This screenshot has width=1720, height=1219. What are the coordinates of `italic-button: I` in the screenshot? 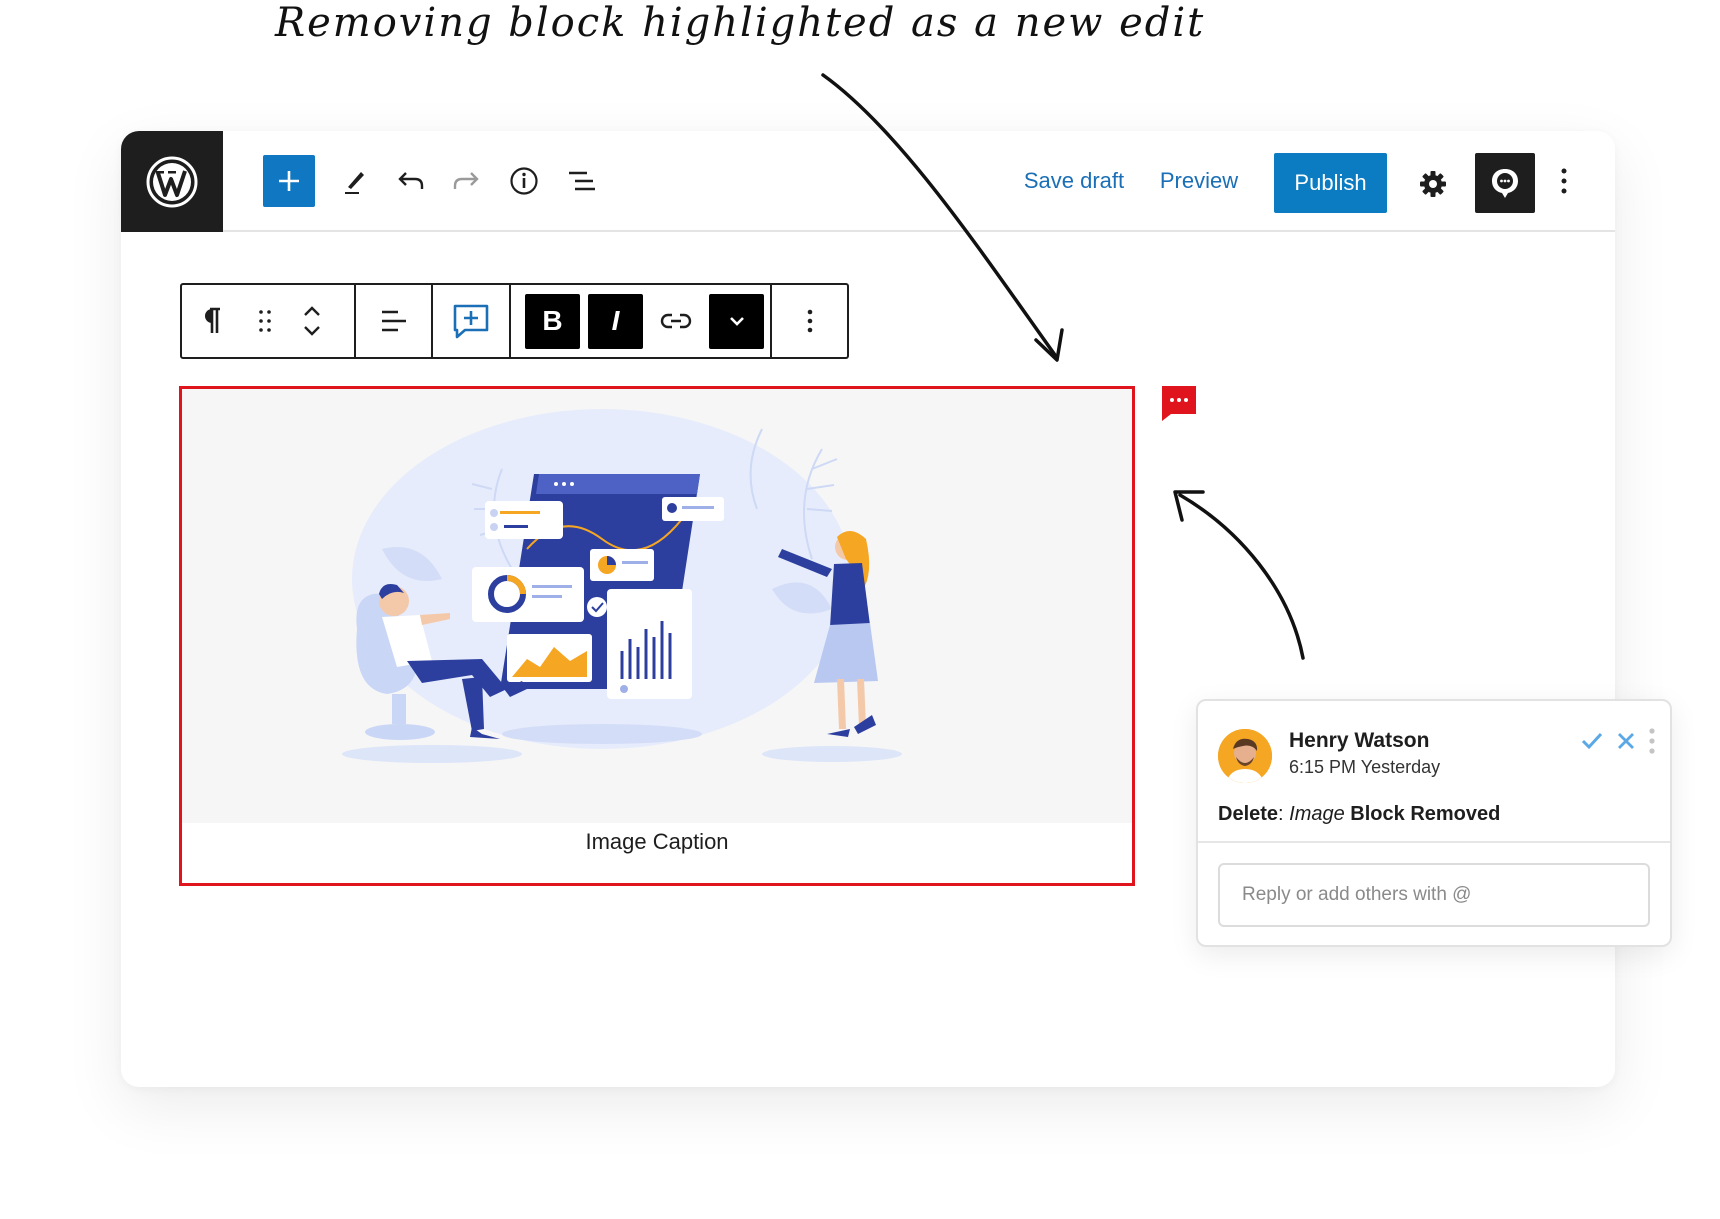 It's located at (615, 321).